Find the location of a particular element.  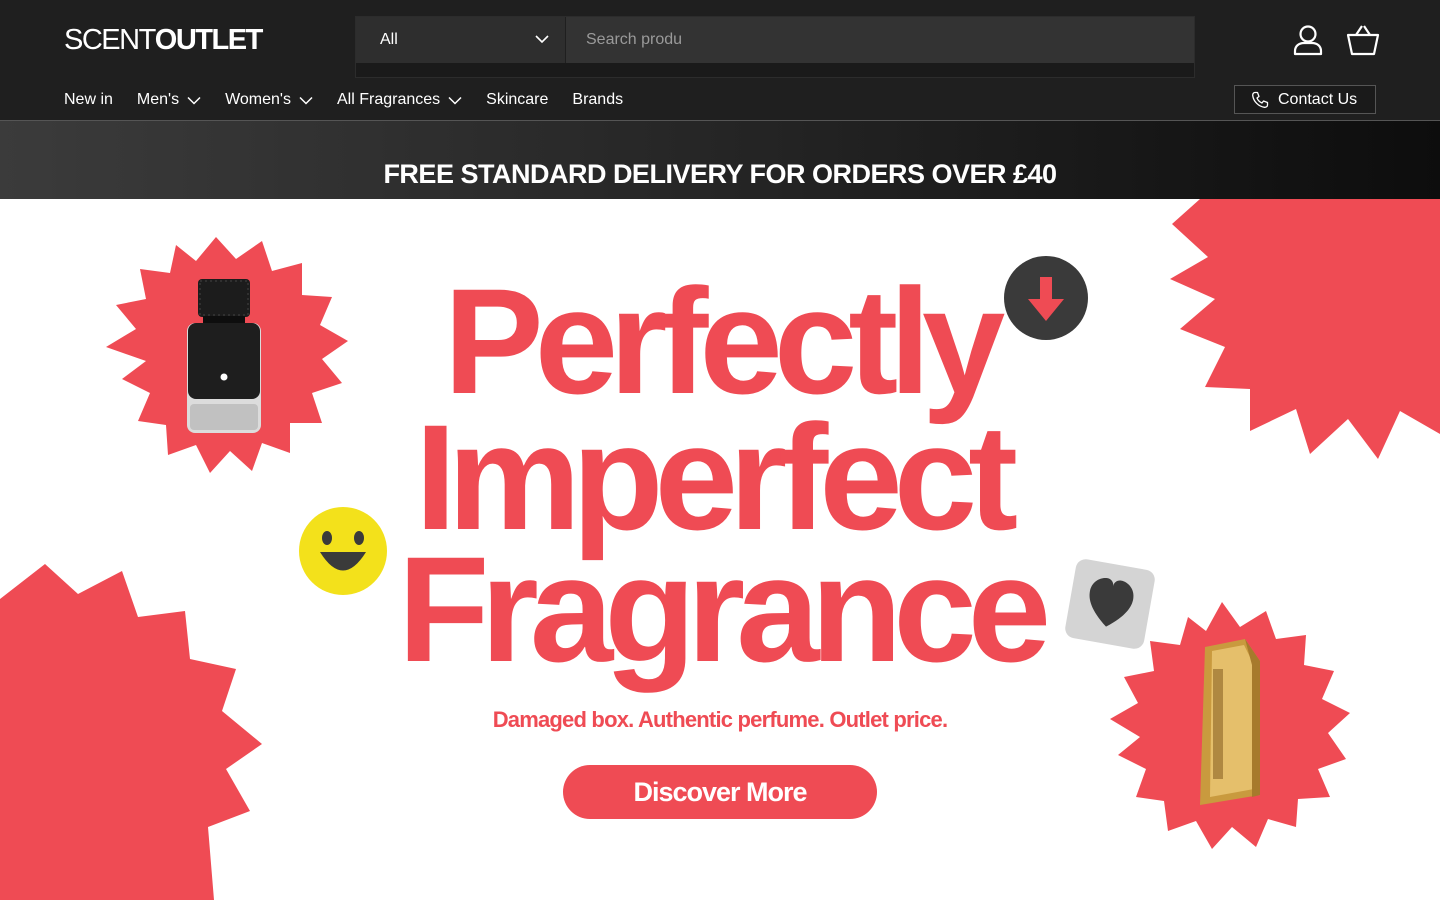

search-bar: All is located at coordinates (775, 47).